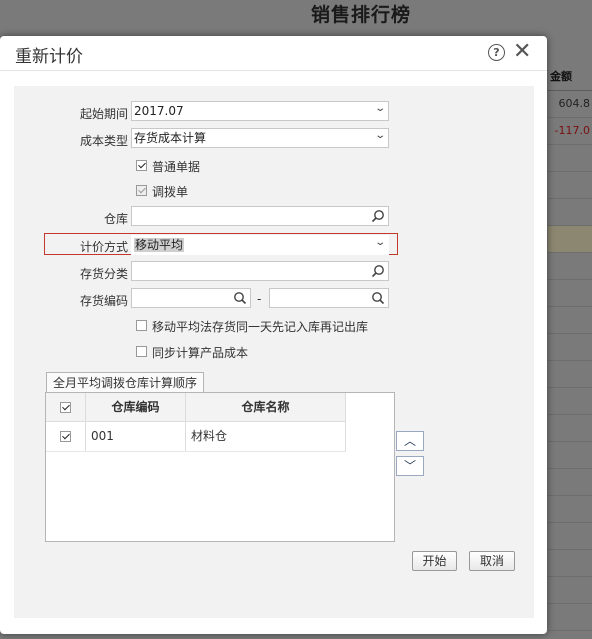  I want to click on warehouse-input, so click(260, 216).